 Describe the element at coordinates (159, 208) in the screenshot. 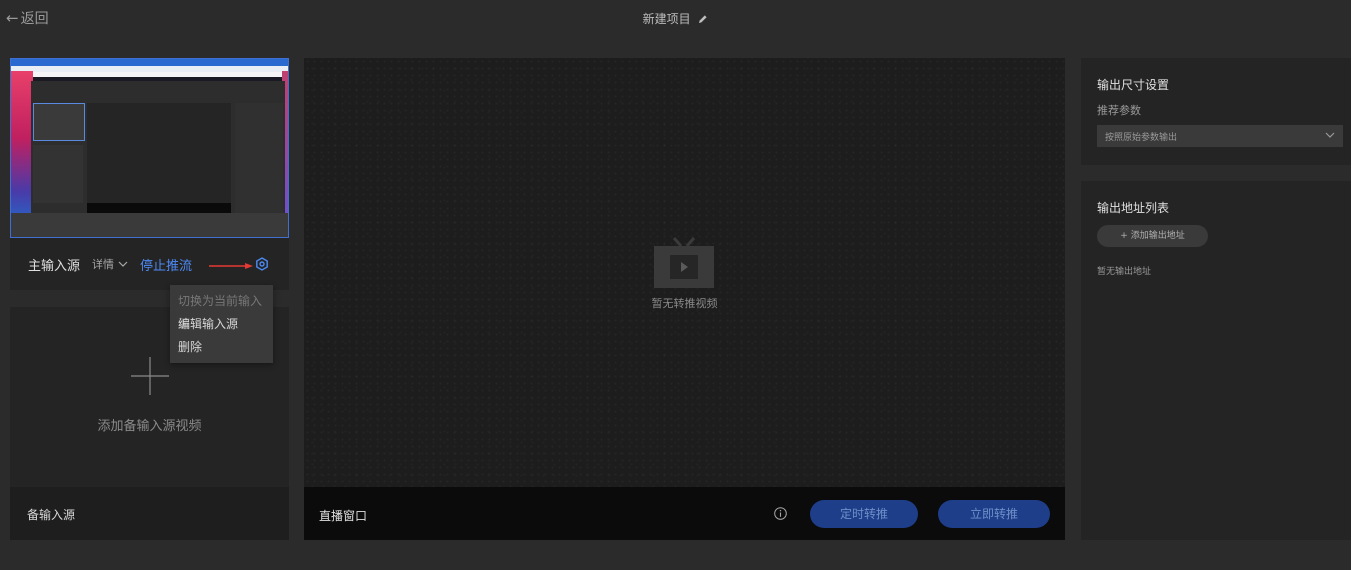

I see `thumb-center-bar` at that location.